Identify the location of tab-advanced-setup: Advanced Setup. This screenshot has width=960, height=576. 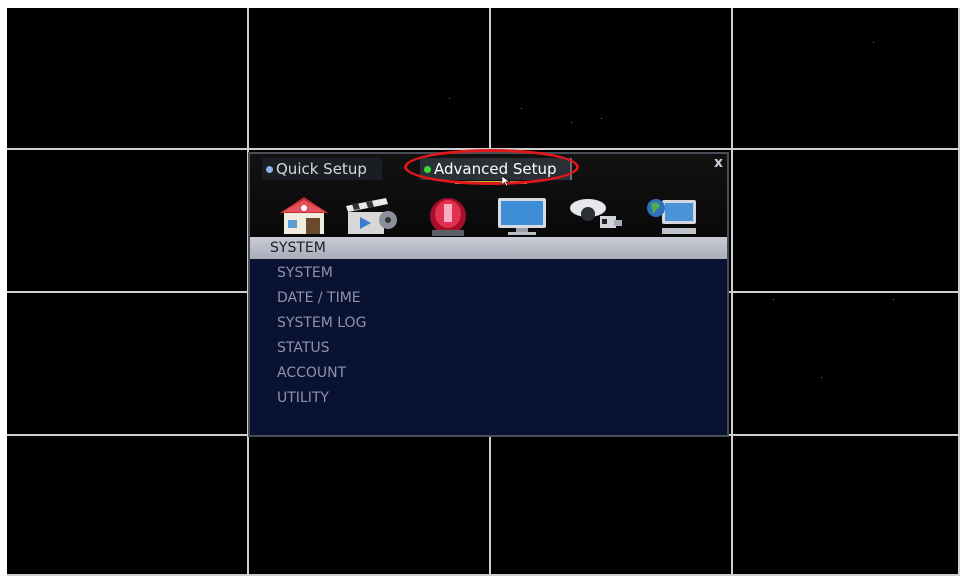
(496, 169).